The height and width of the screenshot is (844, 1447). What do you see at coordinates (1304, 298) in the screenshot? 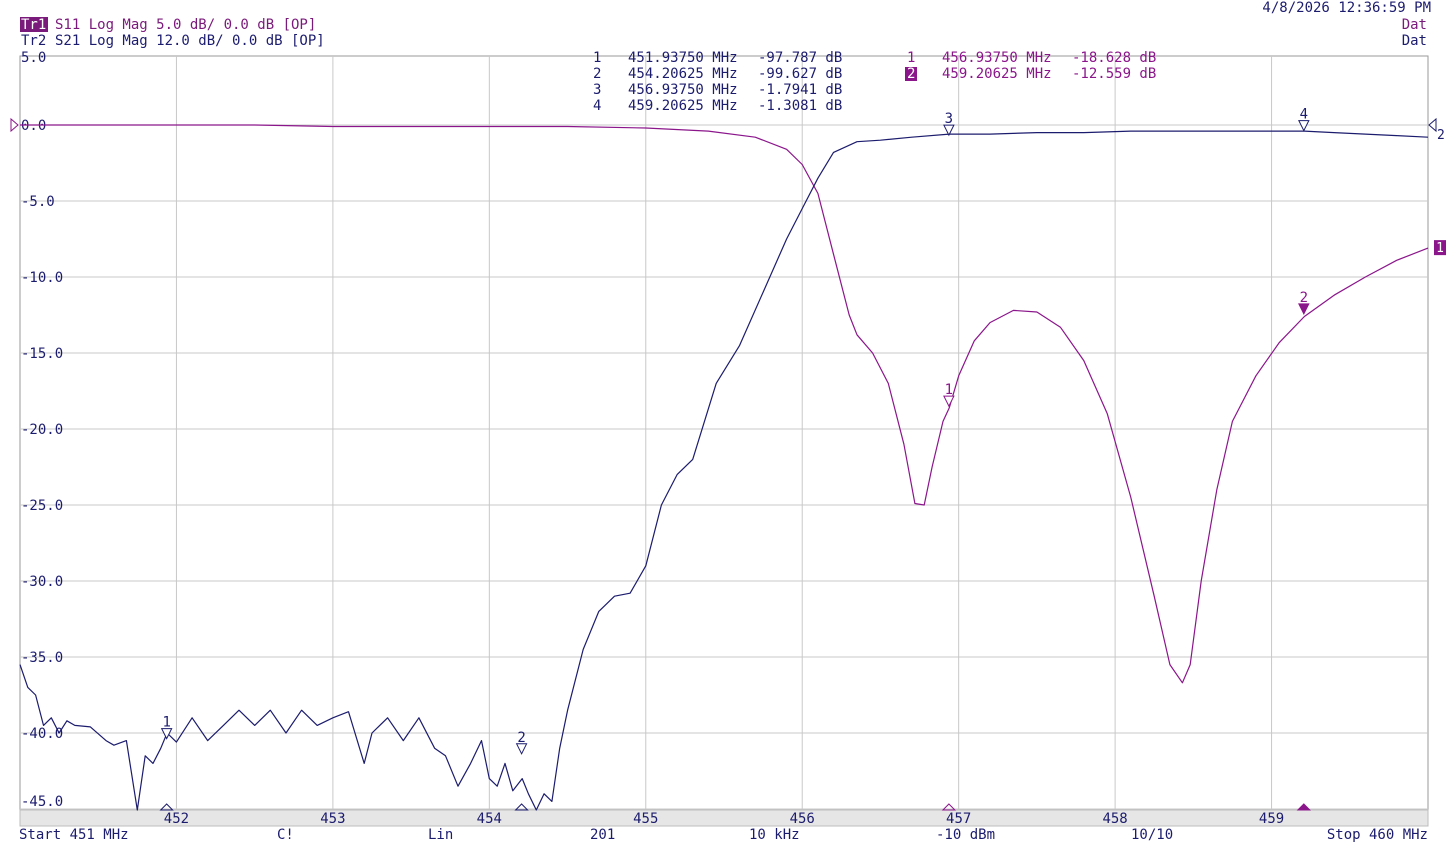
I see `s11-marker-2-label: 2` at bounding box center [1304, 298].